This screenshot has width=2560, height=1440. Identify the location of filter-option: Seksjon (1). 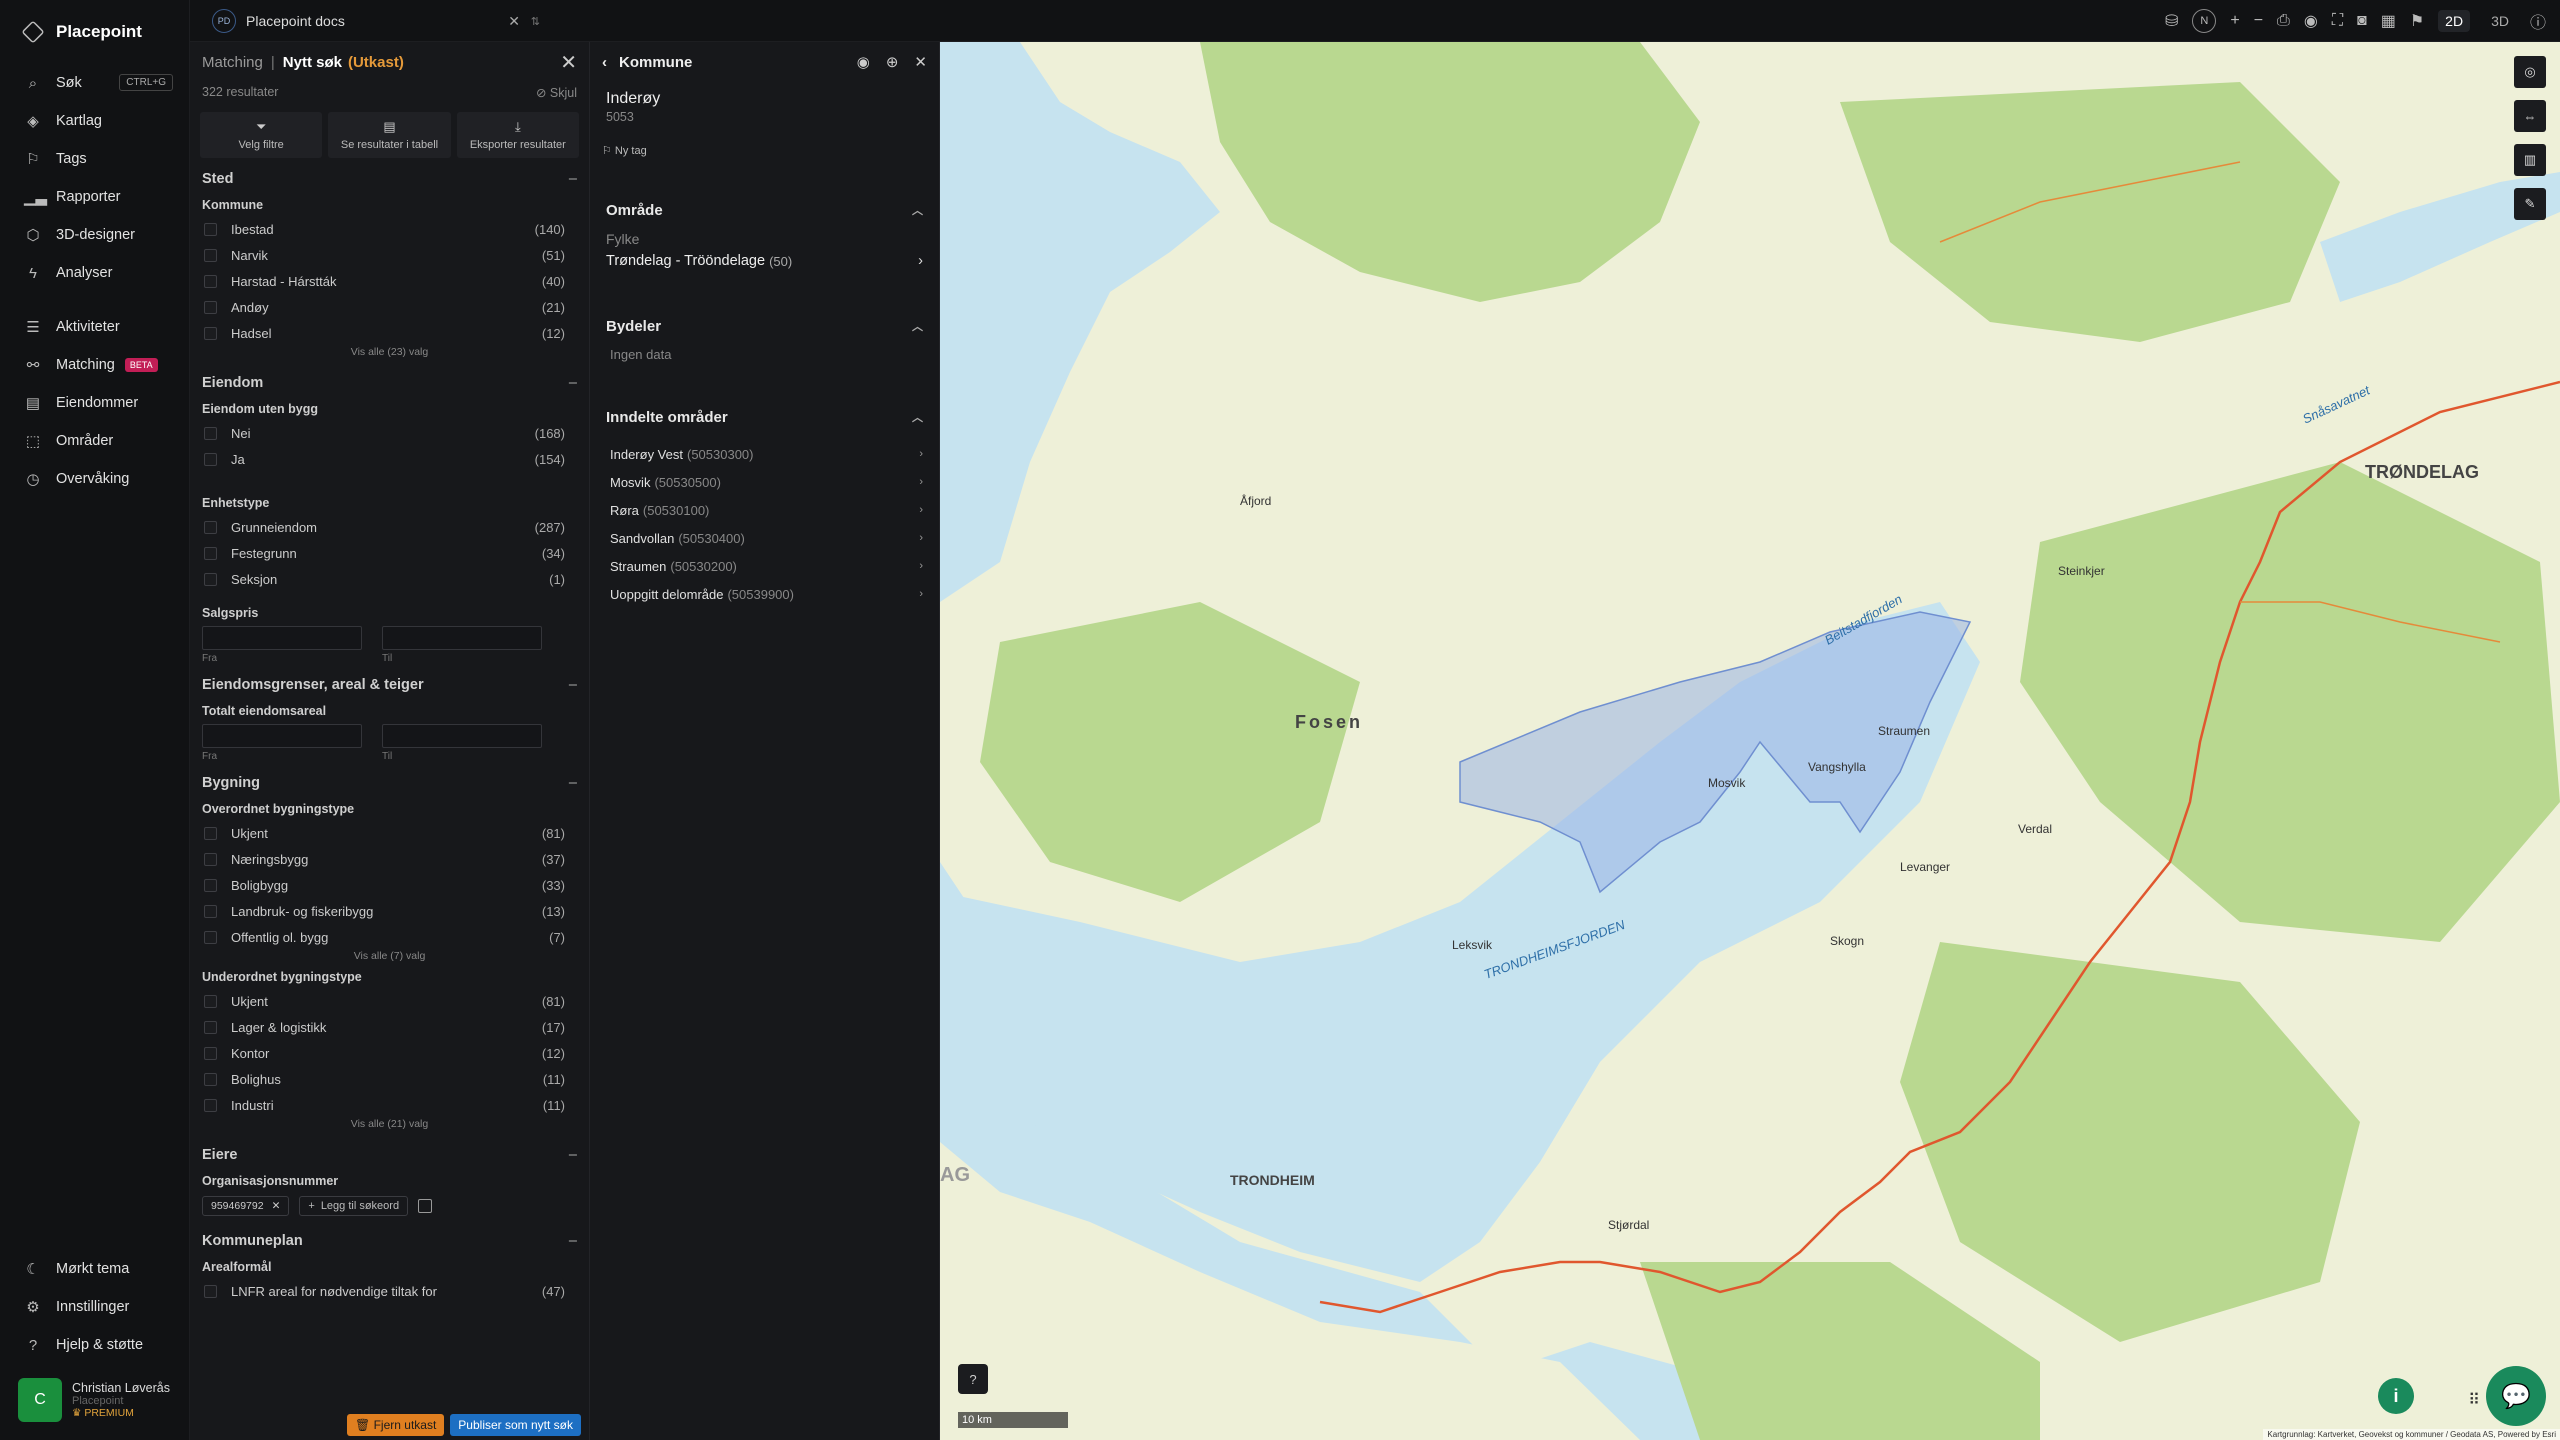
(389, 579).